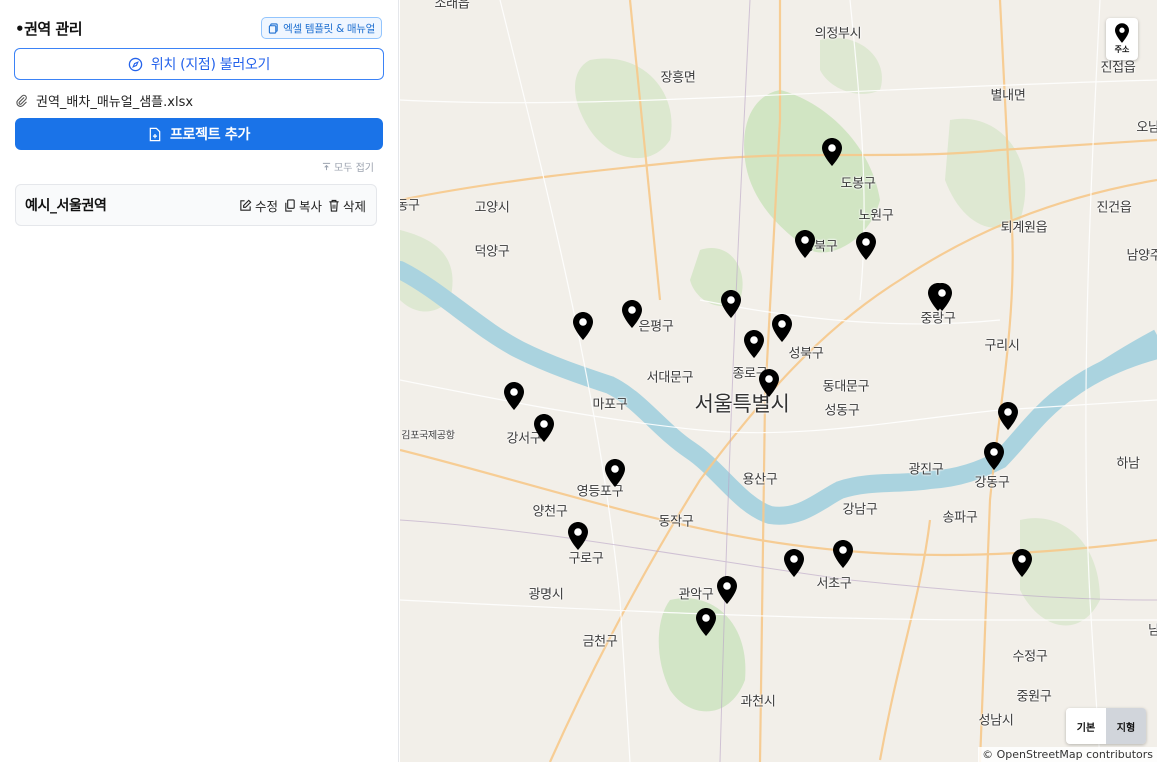 The height and width of the screenshot is (762, 1157). I want to click on project-actions: 수정 복사 삭제, so click(302, 205).